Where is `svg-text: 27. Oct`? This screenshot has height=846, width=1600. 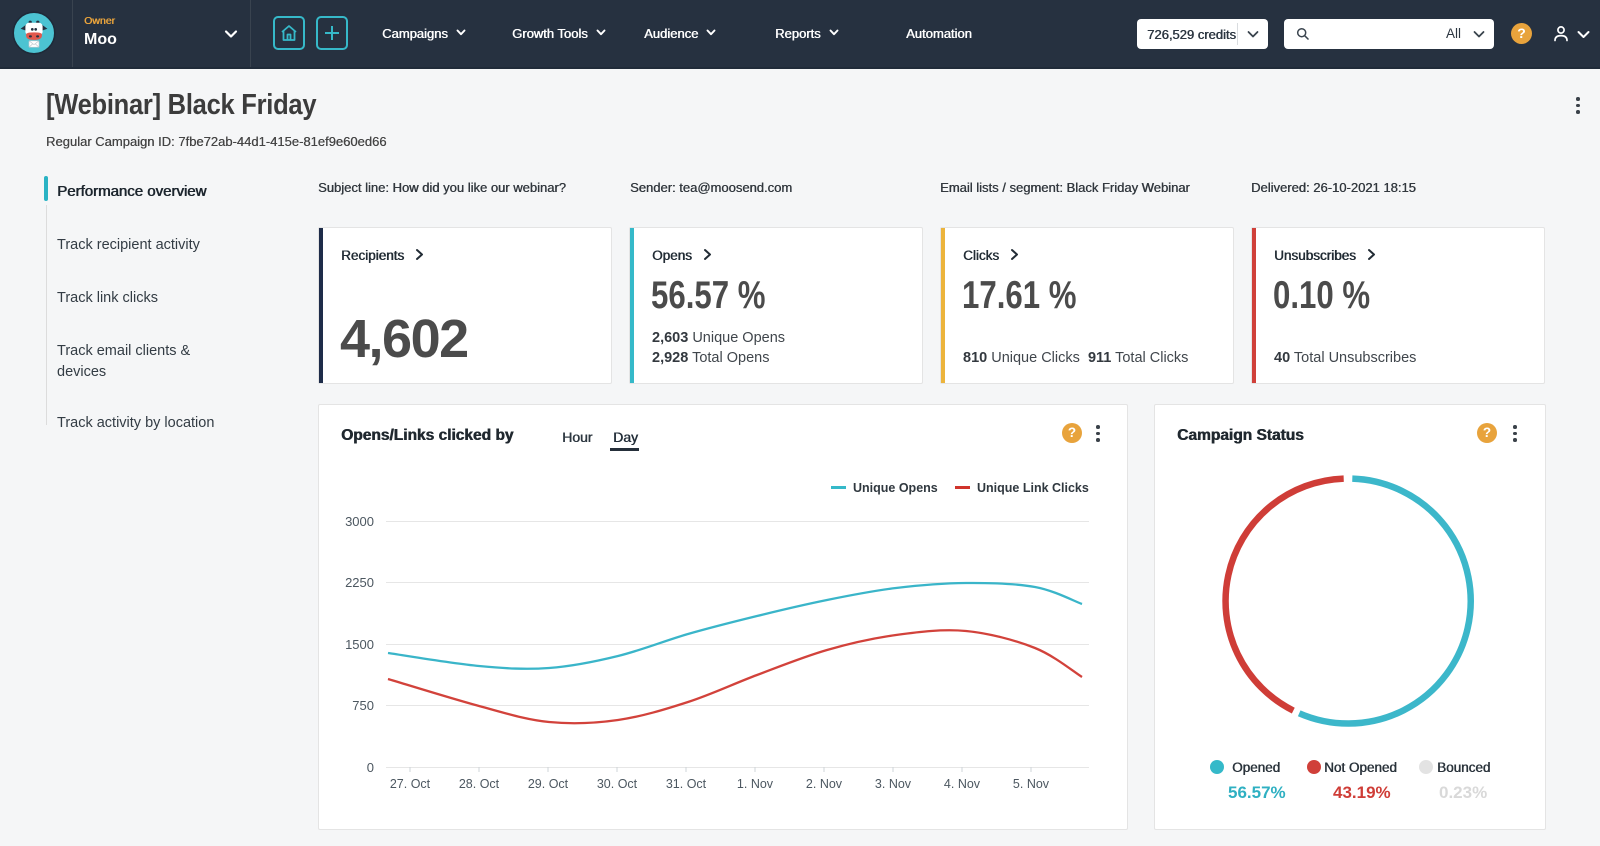
svg-text: 27. Oct is located at coordinates (410, 784).